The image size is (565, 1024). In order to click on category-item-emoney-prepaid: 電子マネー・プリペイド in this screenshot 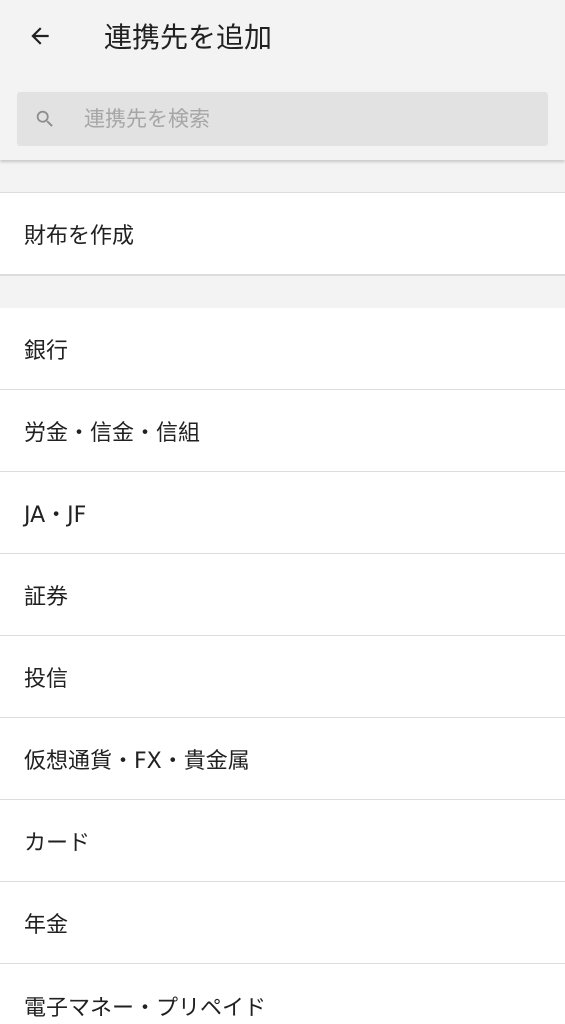, I will do `click(282, 994)`.